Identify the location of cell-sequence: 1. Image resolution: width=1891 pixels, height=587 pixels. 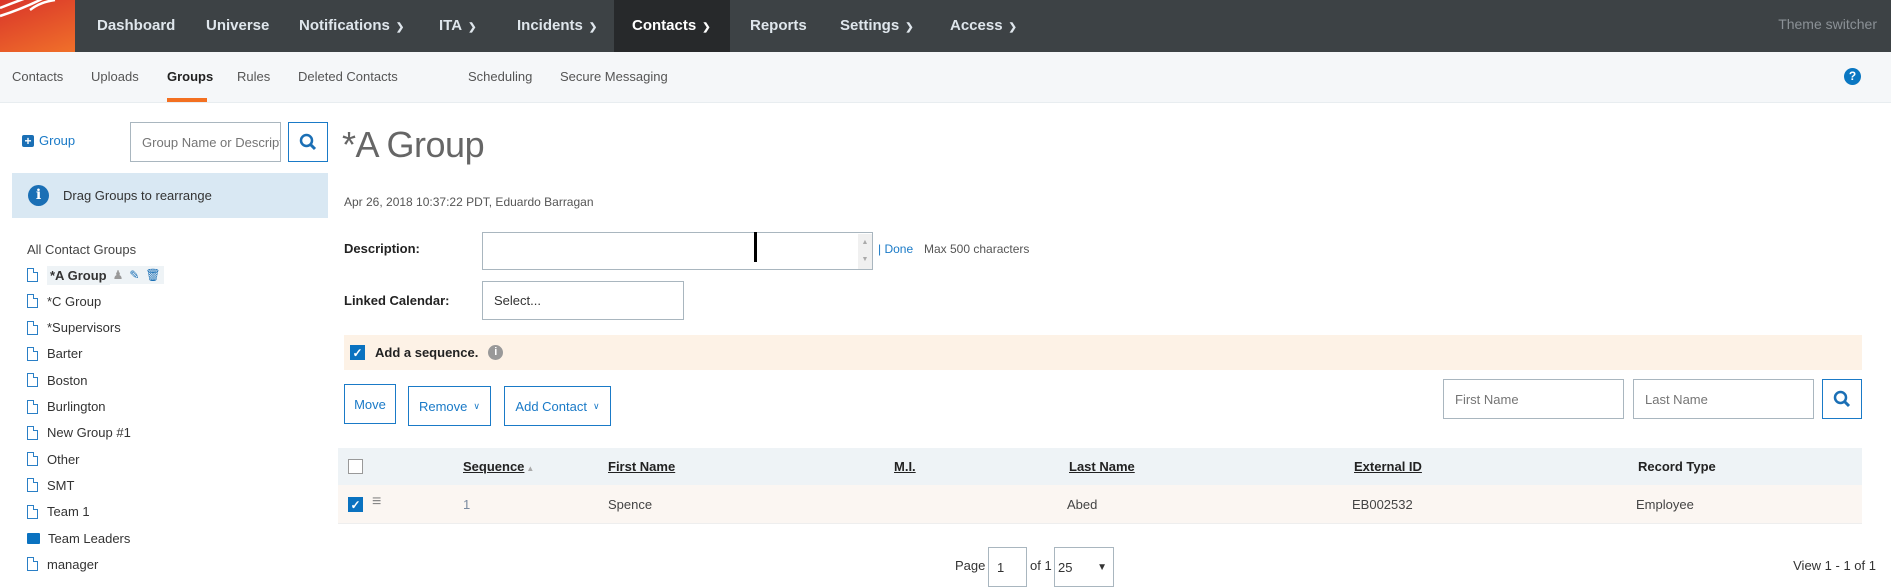
(467, 504).